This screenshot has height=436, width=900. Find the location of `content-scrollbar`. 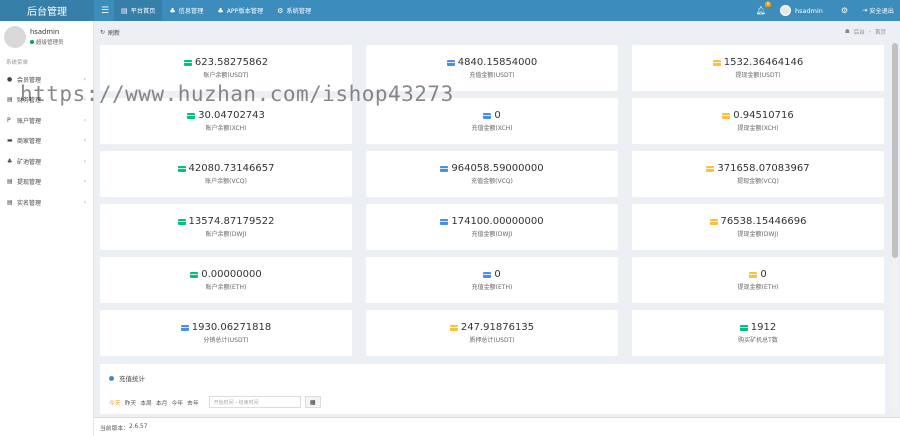

content-scrollbar is located at coordinates (895, 228).